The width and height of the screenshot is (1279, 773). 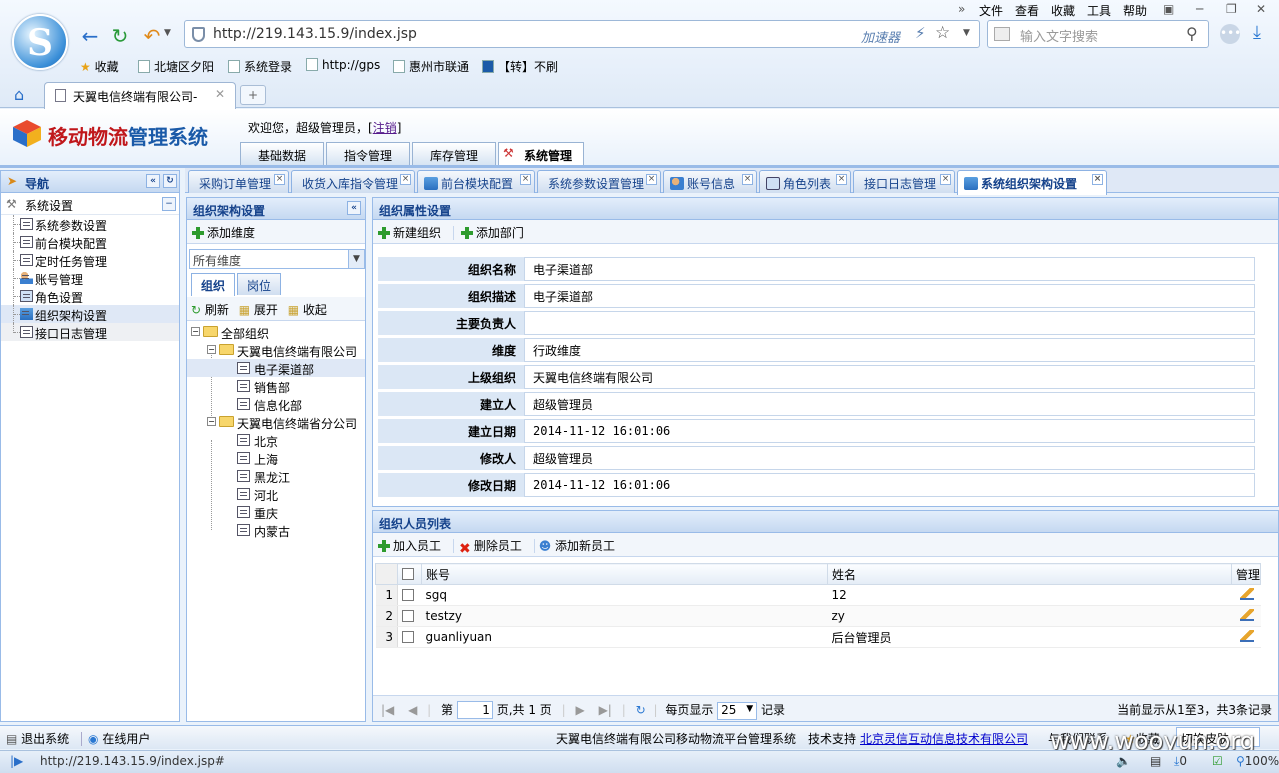 I want to click on zoom-level: ⚲100%, so click(x=1257, y=761).